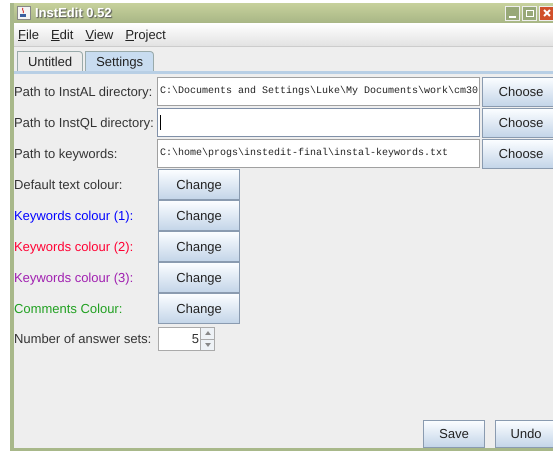 The image size is (553, 453). Describe the element at coordinates (83, 339) in the screenshot. I see `field-label: Number of answer sets:` at that location.